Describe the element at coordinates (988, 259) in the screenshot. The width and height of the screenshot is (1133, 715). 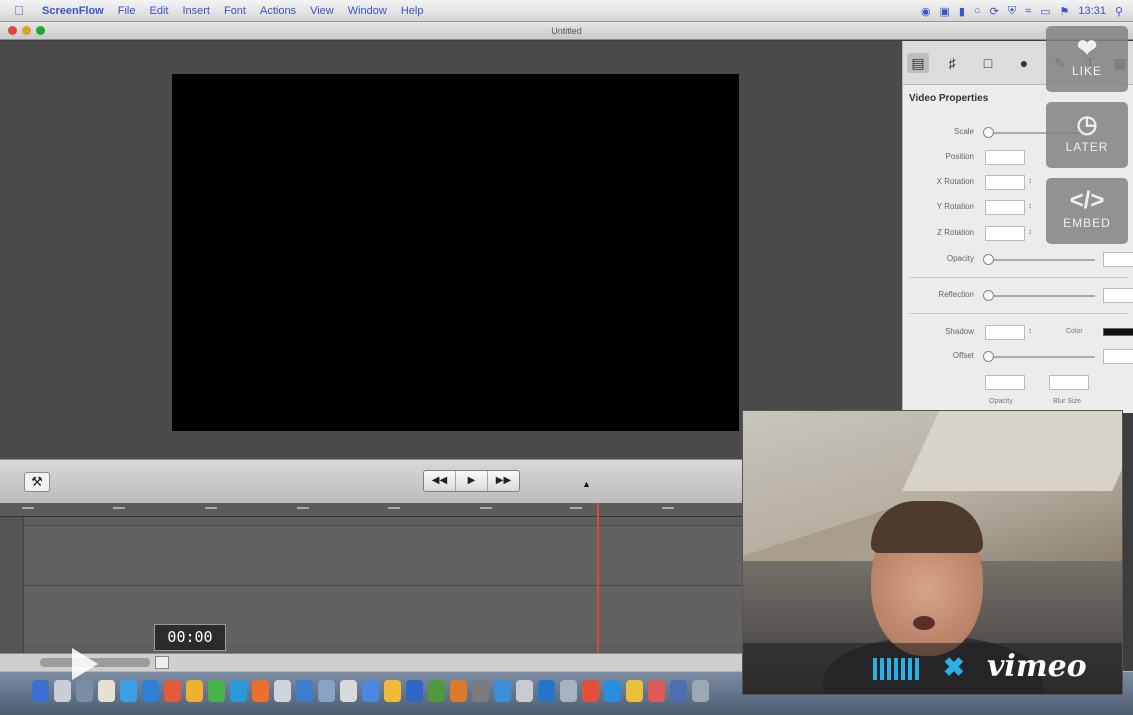
I see `opacity-knob` at that location.